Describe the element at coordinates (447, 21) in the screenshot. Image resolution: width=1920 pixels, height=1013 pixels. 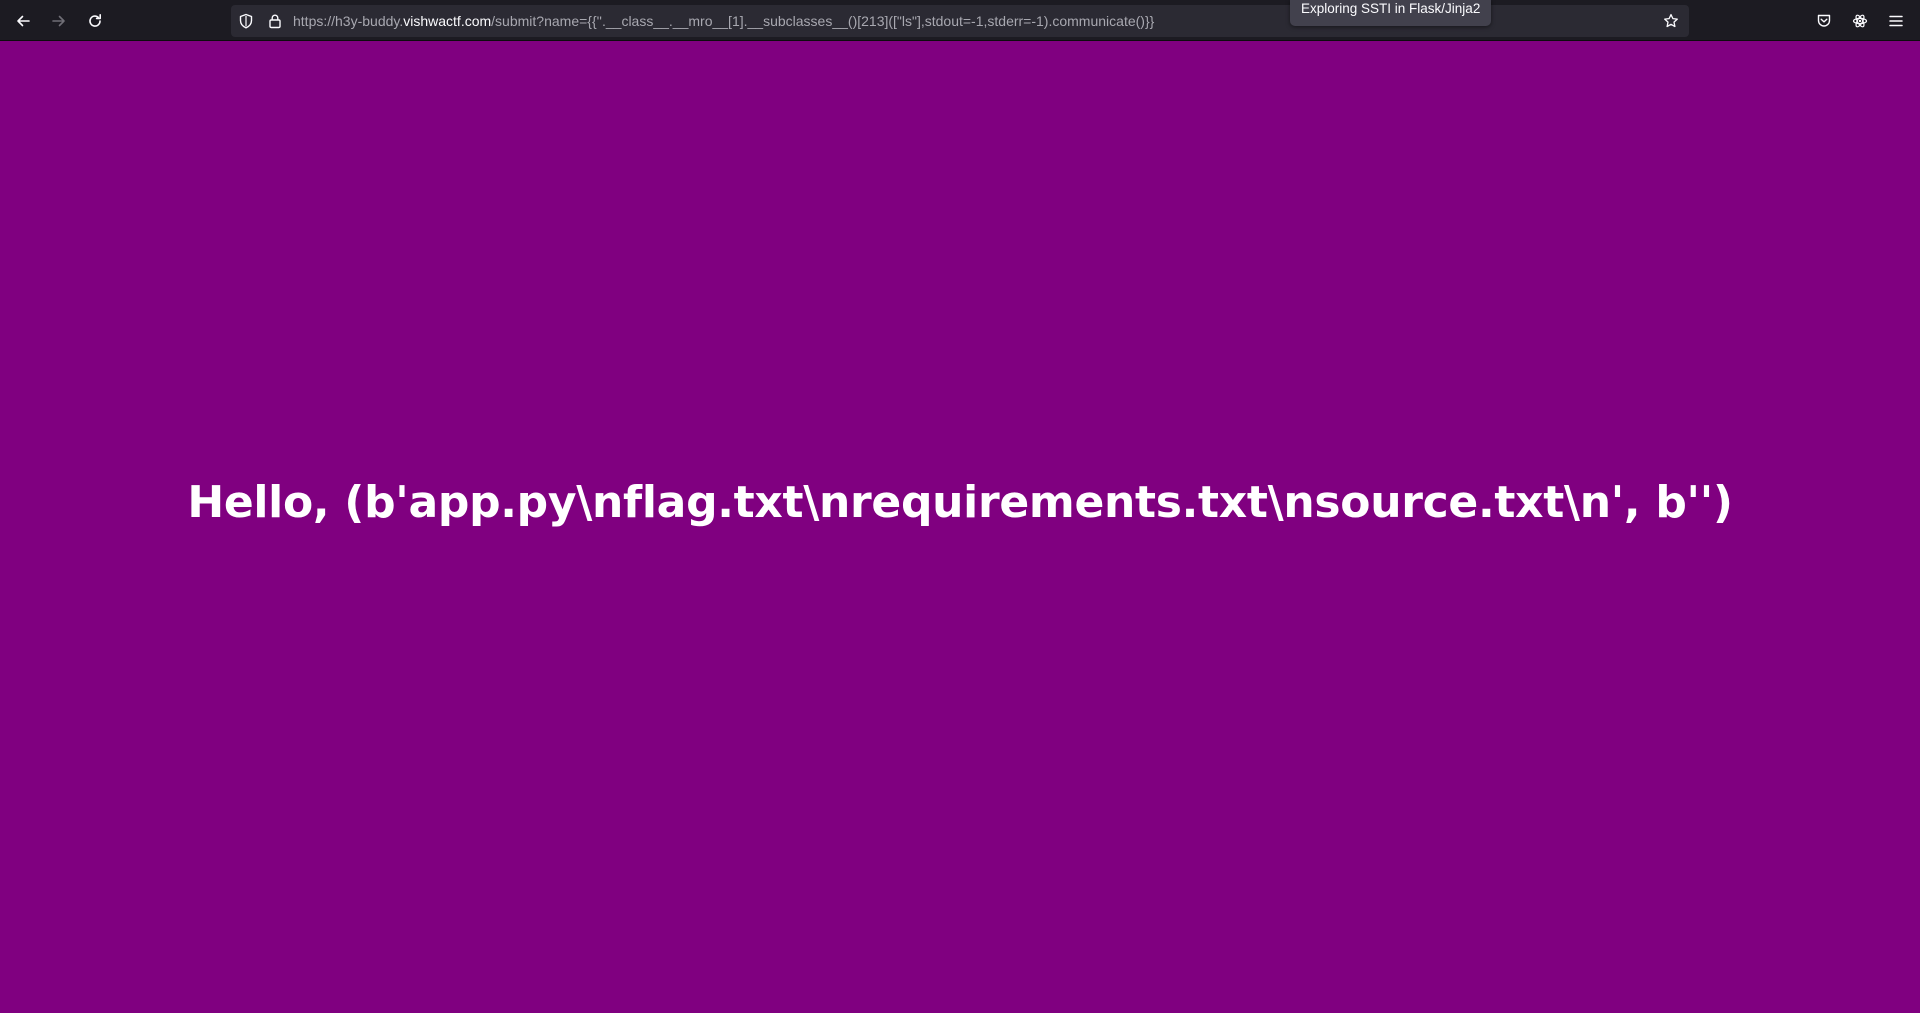
I see `url-domain: vishwactf.com` at that location.